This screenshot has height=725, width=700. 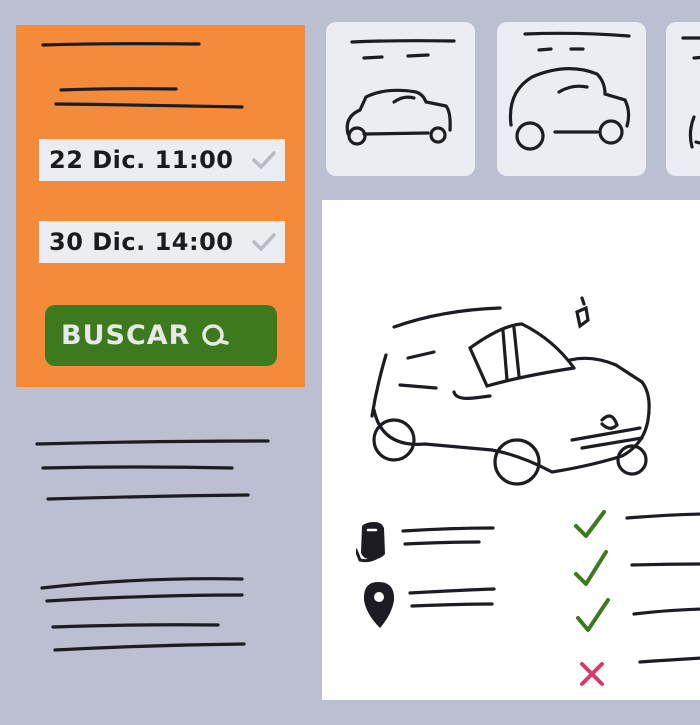 I want to click on cross-icon, so click(x=593, y=675).